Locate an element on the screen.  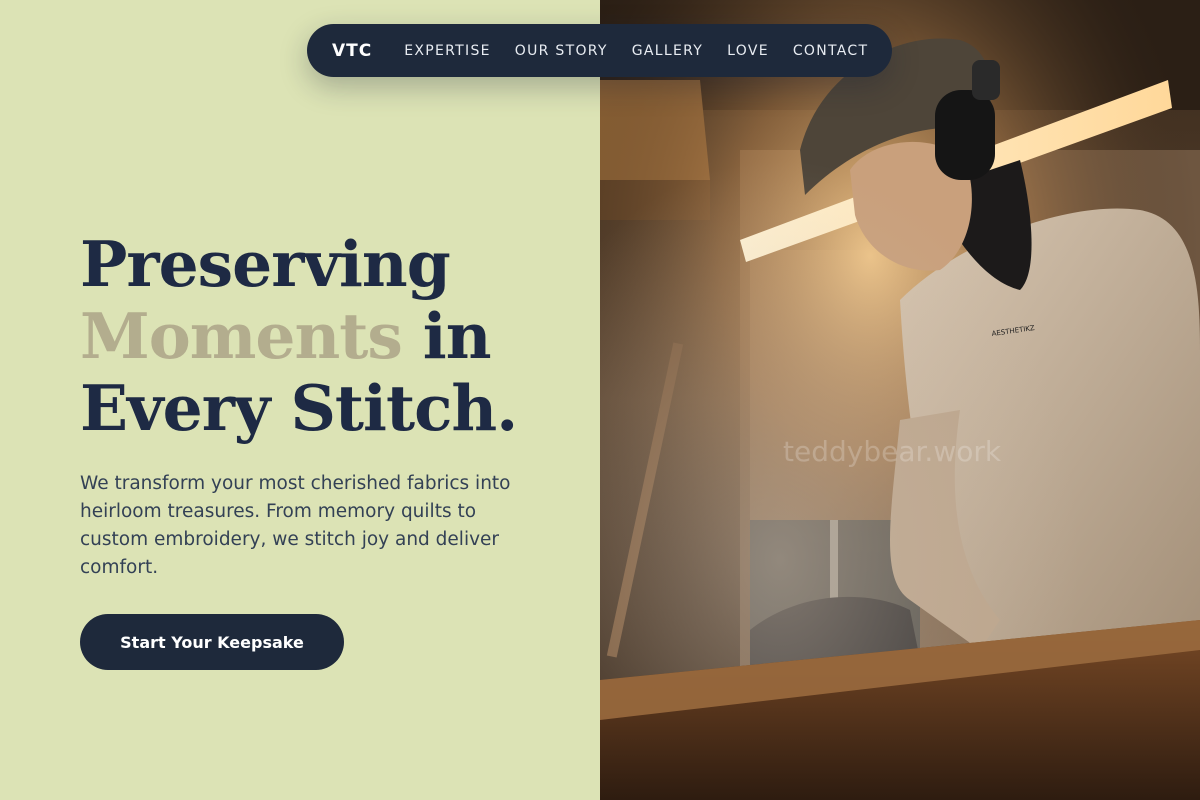
nav-link-contact: CONTACT is located at coordinates (831, 51).